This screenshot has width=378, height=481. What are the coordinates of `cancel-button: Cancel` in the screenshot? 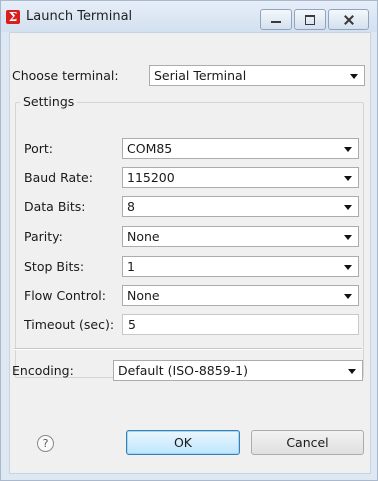 It's located at (307, 442).